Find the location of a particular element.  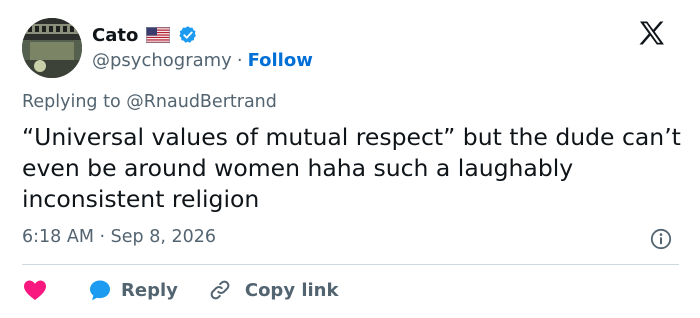

replying-to: Replying to @RnaudBertrand is located at coordinates (149, 102).